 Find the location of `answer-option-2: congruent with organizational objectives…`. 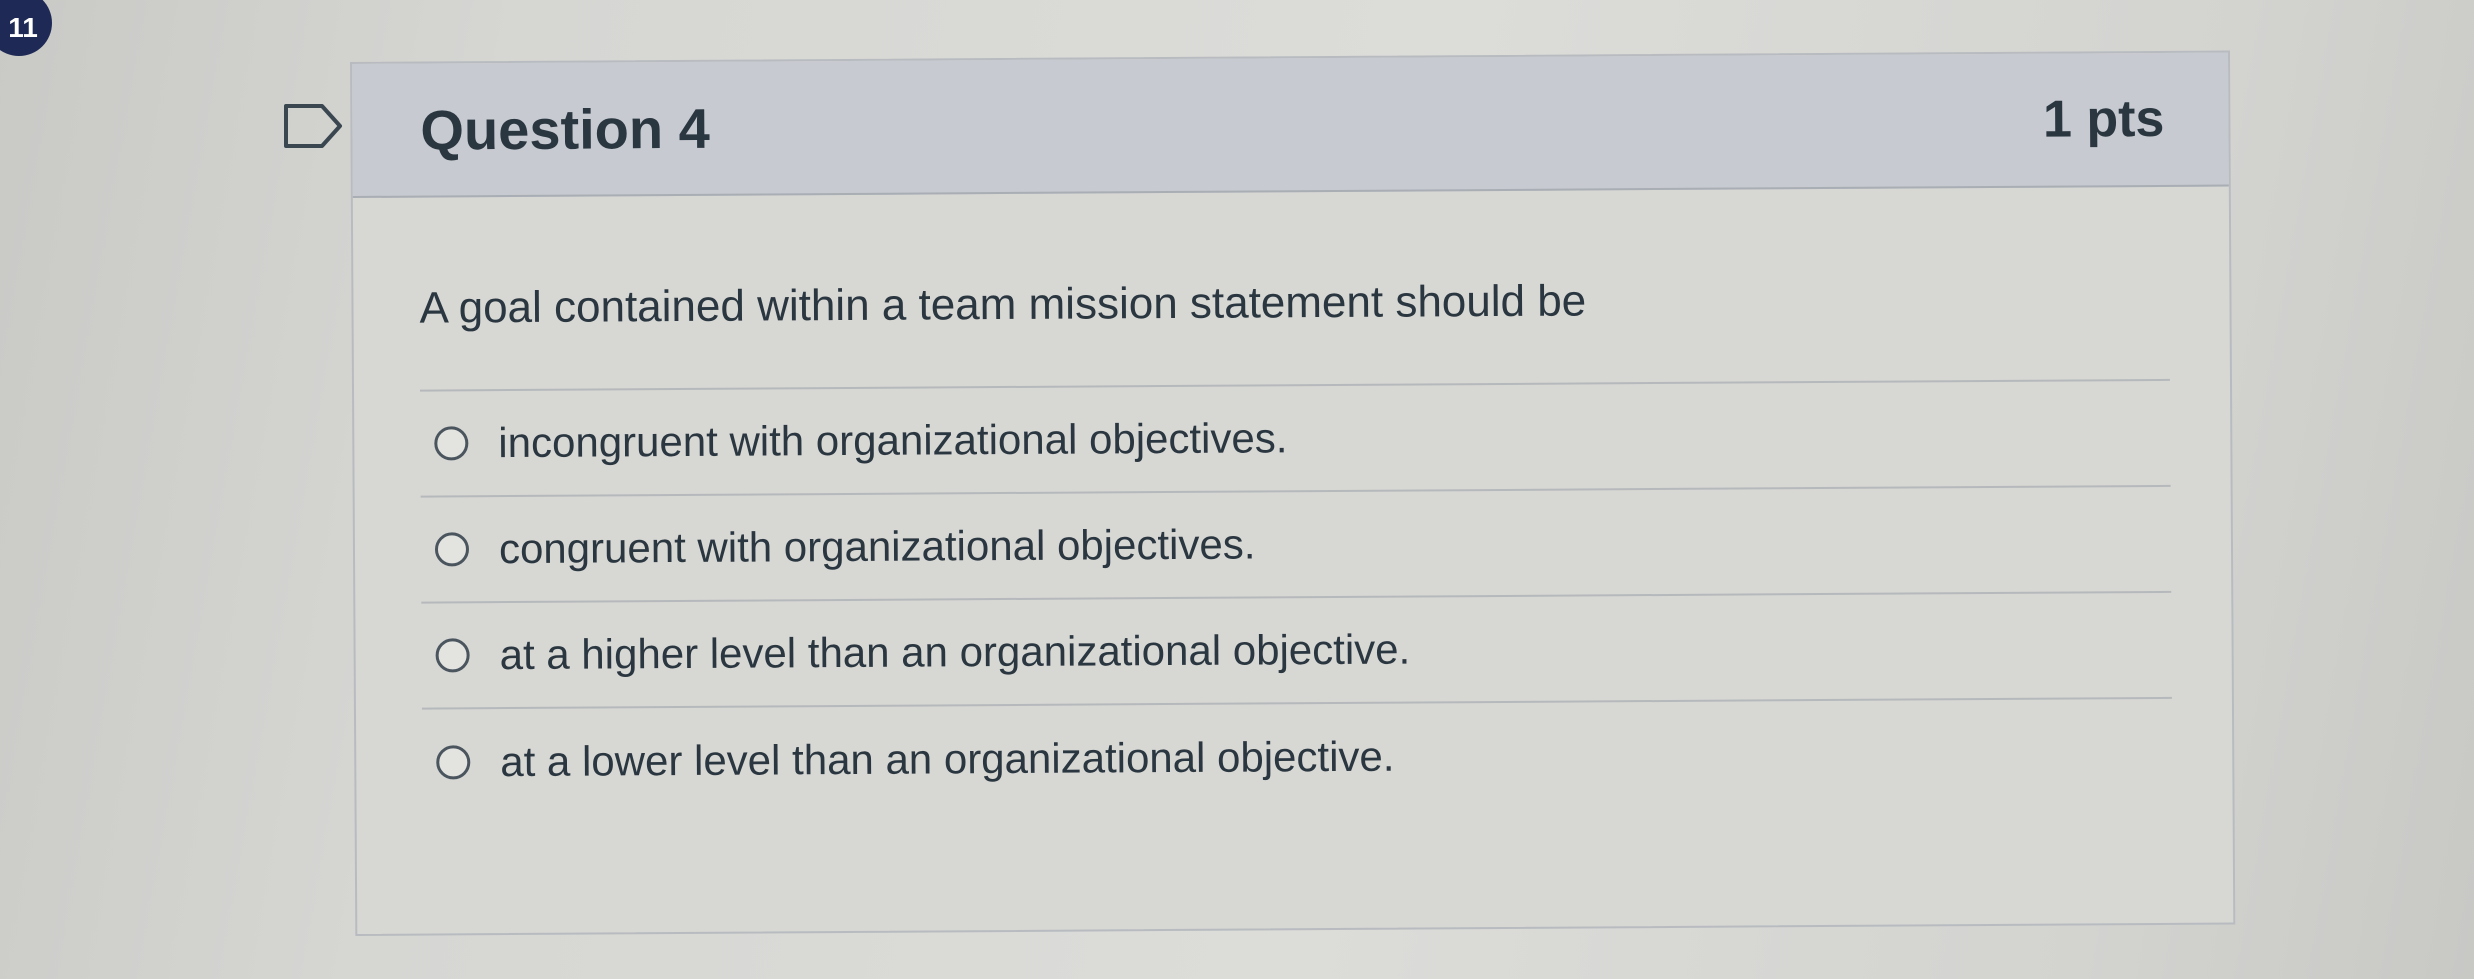

answer-option-2: congruent with organizational objectives… is located at coordinates (1296, 545).